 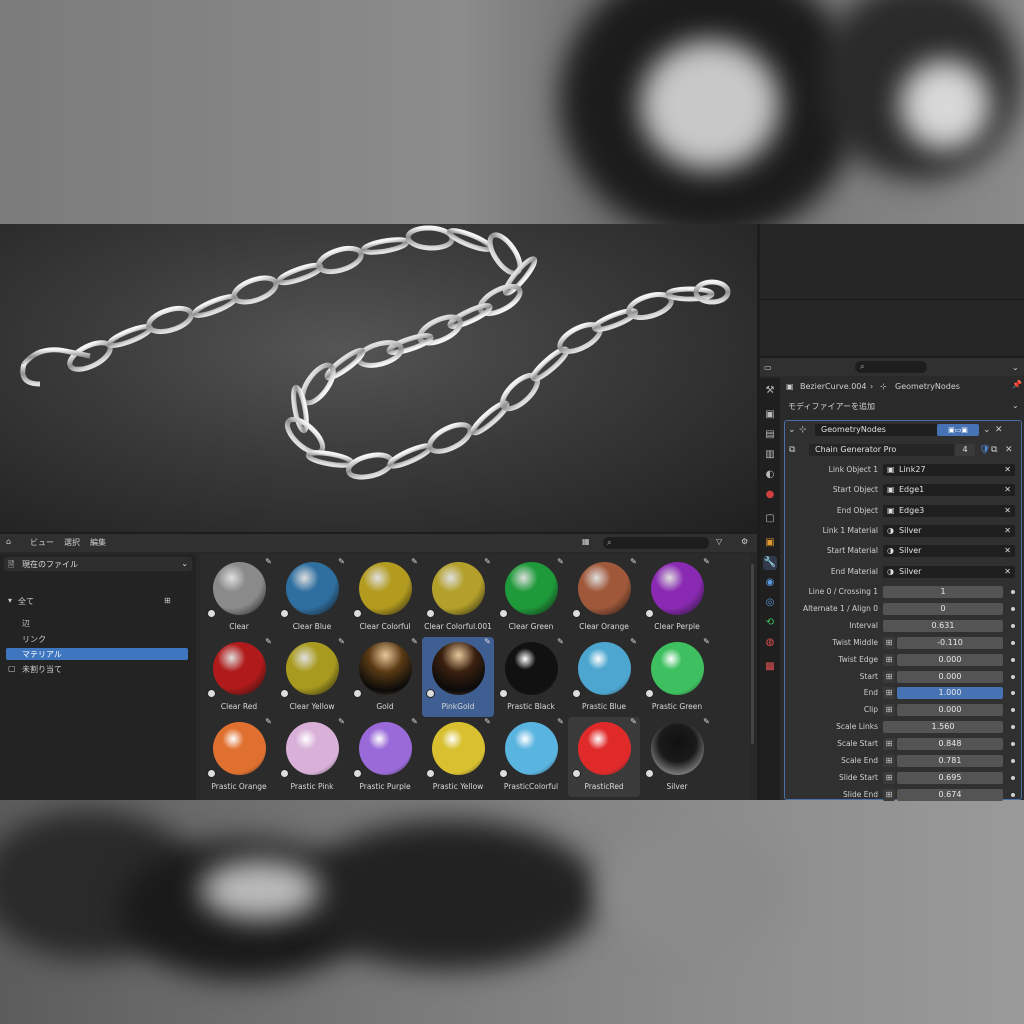 What do you see at coordinates (677, 677) in the screenshot?
I see `material-asset-tile: ✎ Prastic Green` at bounding box center [677, 677].